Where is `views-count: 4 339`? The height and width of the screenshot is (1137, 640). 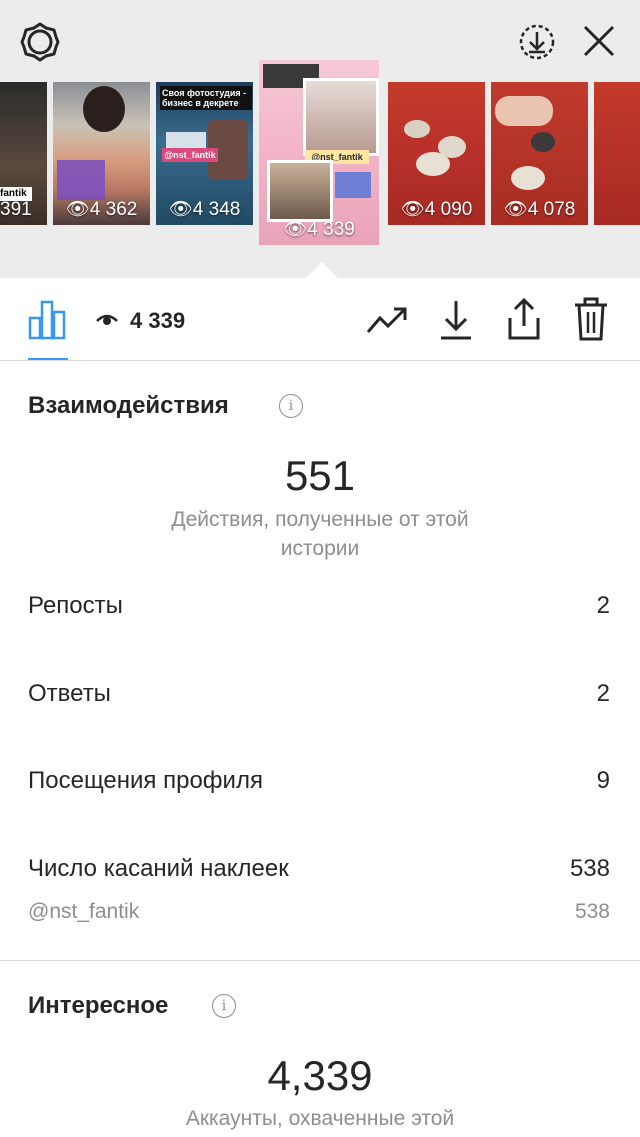 views-count: 4 339 is located at coordinates (158, 320).